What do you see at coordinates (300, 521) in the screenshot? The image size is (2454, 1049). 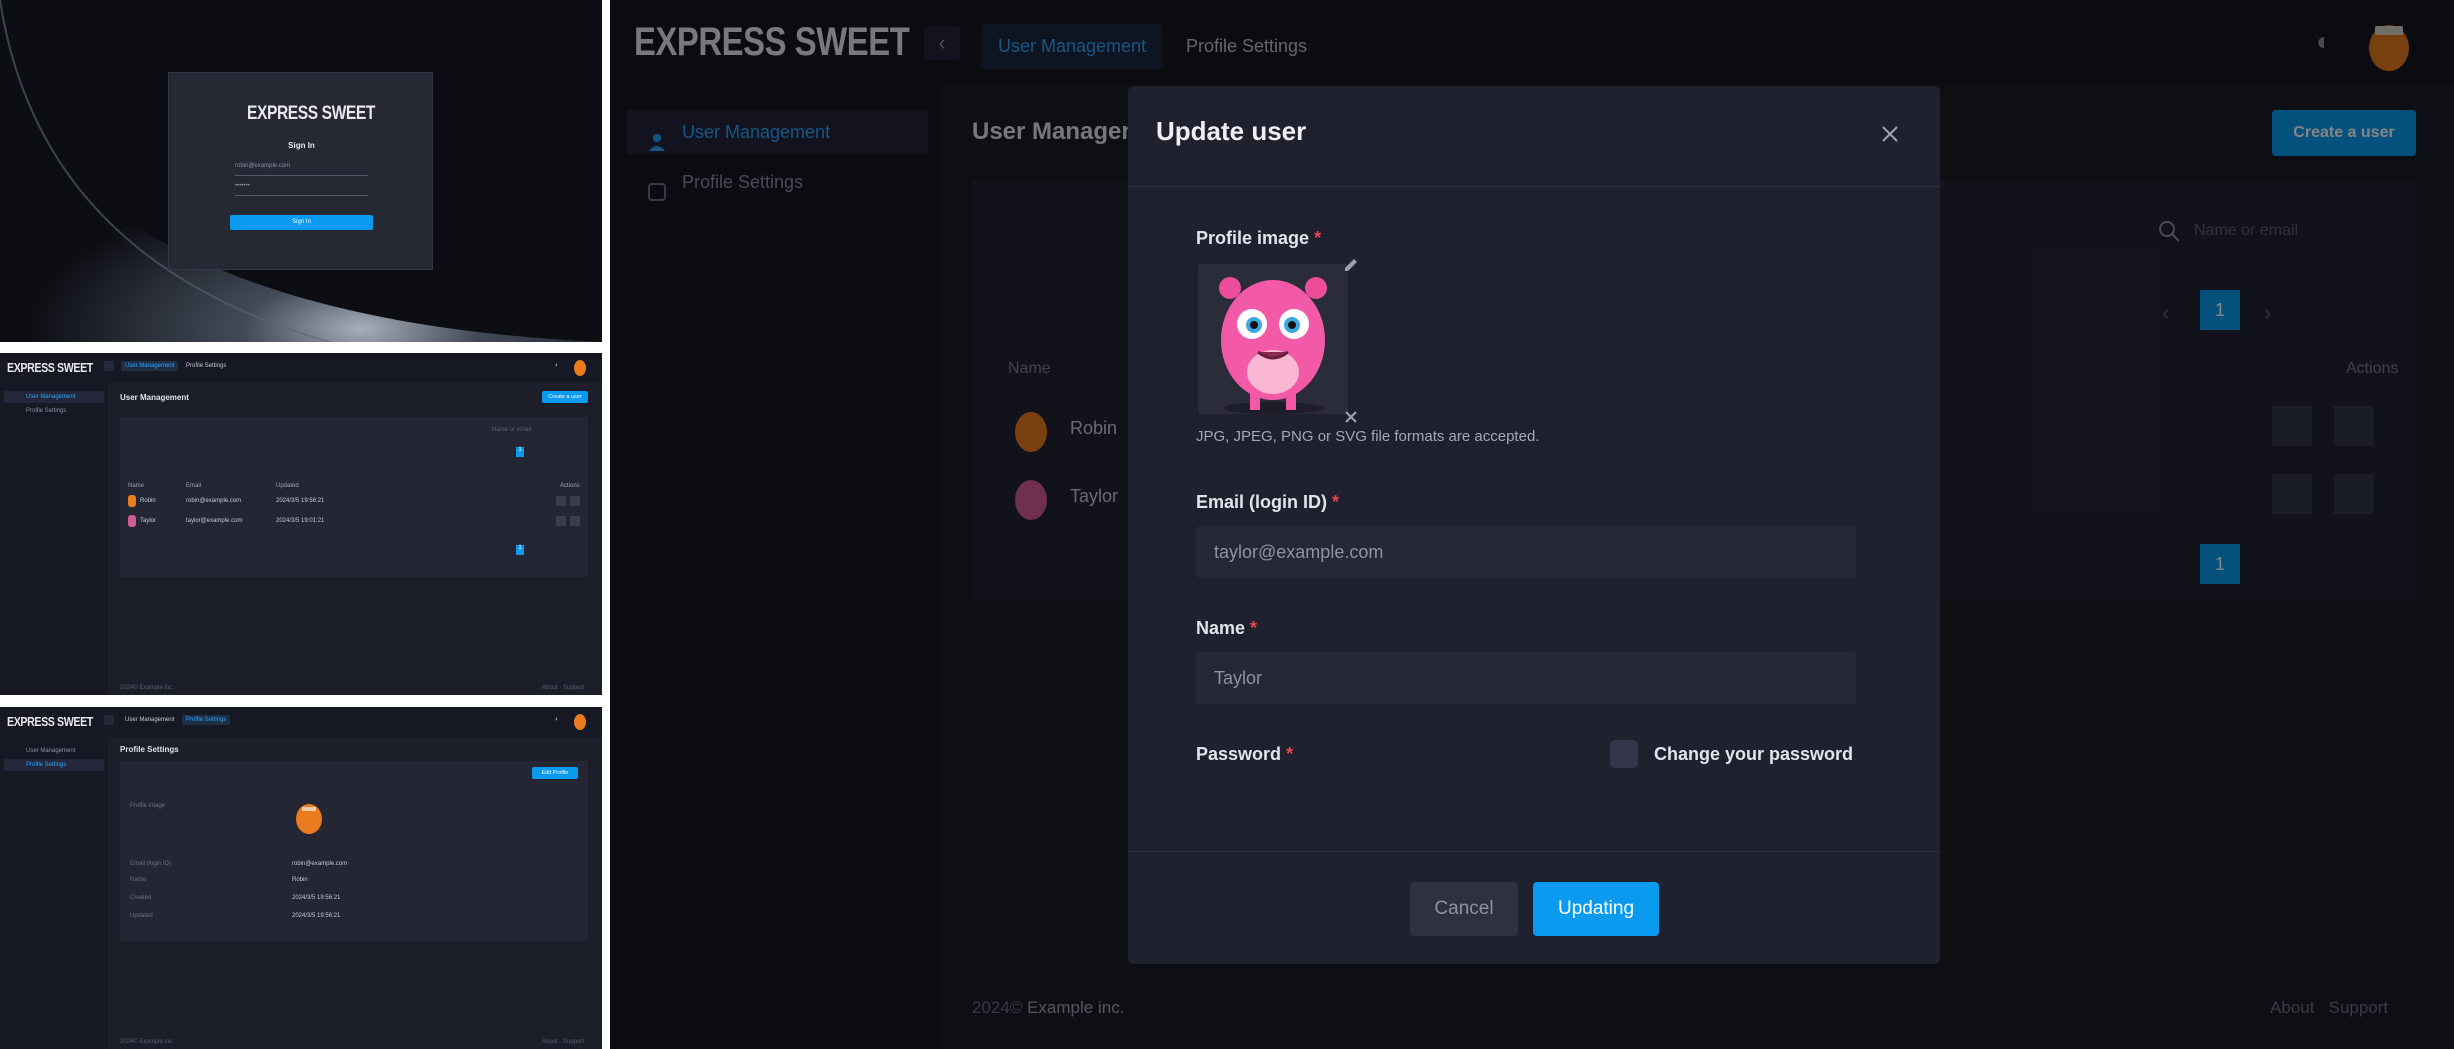 I see `row-taylor-updated: 2024/3/5 19:01:21` at bounding box center [300, 521].